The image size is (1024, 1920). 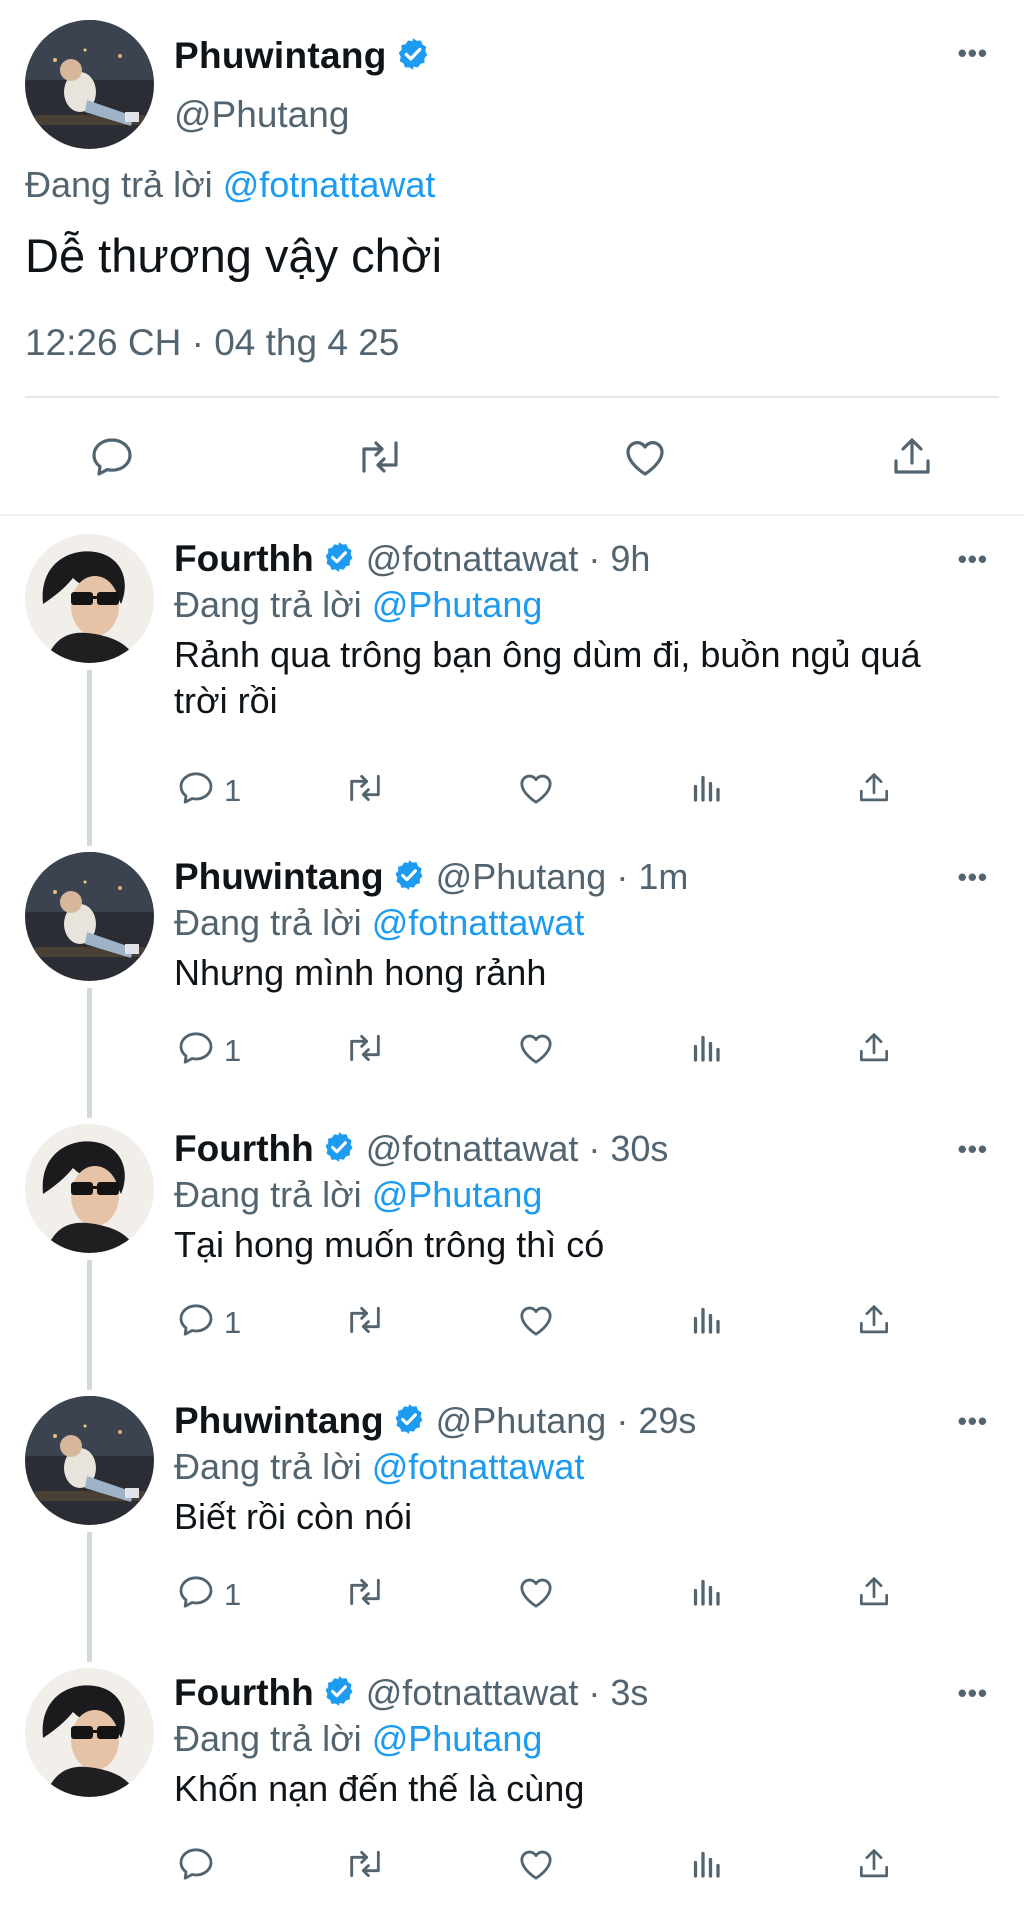 What do you see at coordinates (234, 255) in the screenshot?
I see `tweet-text: Dễ thương vậy chời` at bounding box center [234, 255].